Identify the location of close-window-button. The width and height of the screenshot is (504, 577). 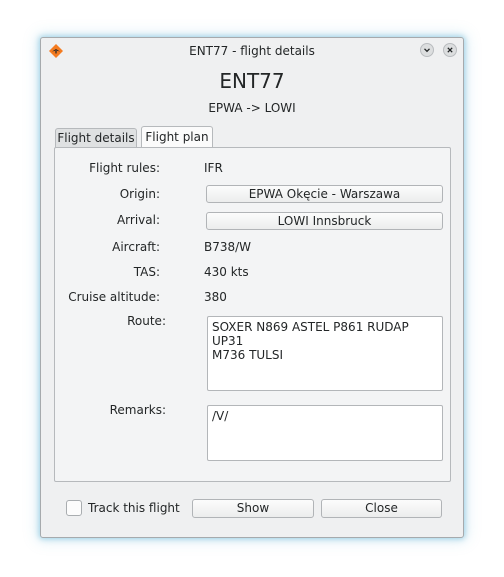
(450, 50).